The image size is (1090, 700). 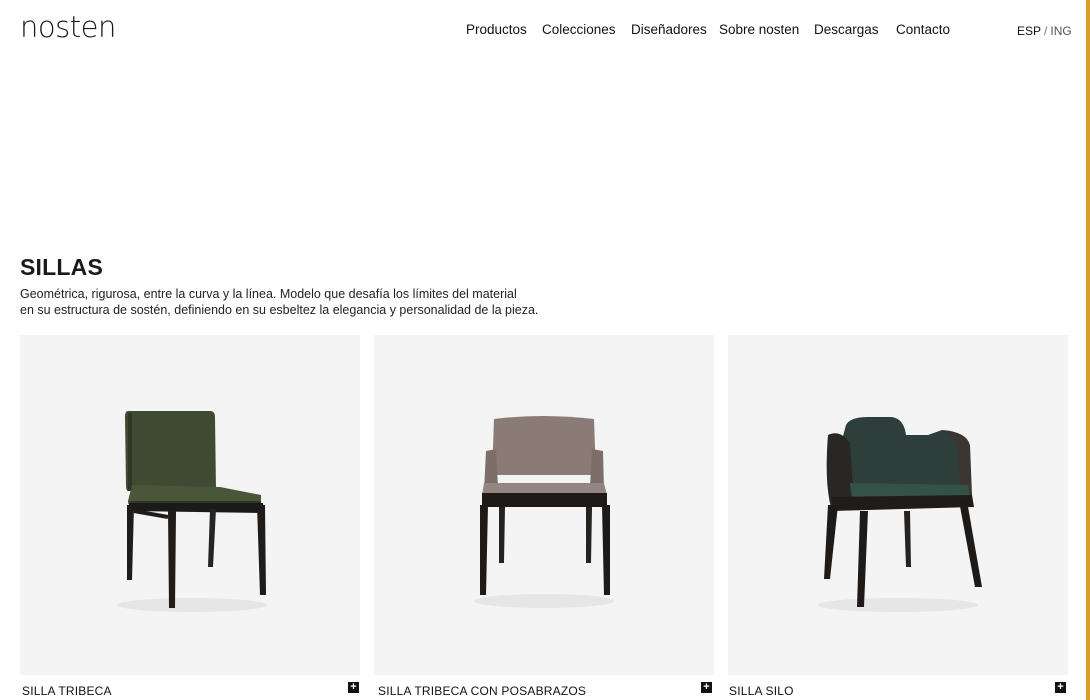 What do you see at coordinates (496, 29) in the screenshot?
I see `nav-item-productos: Productos` at bounding box center [496, 29].